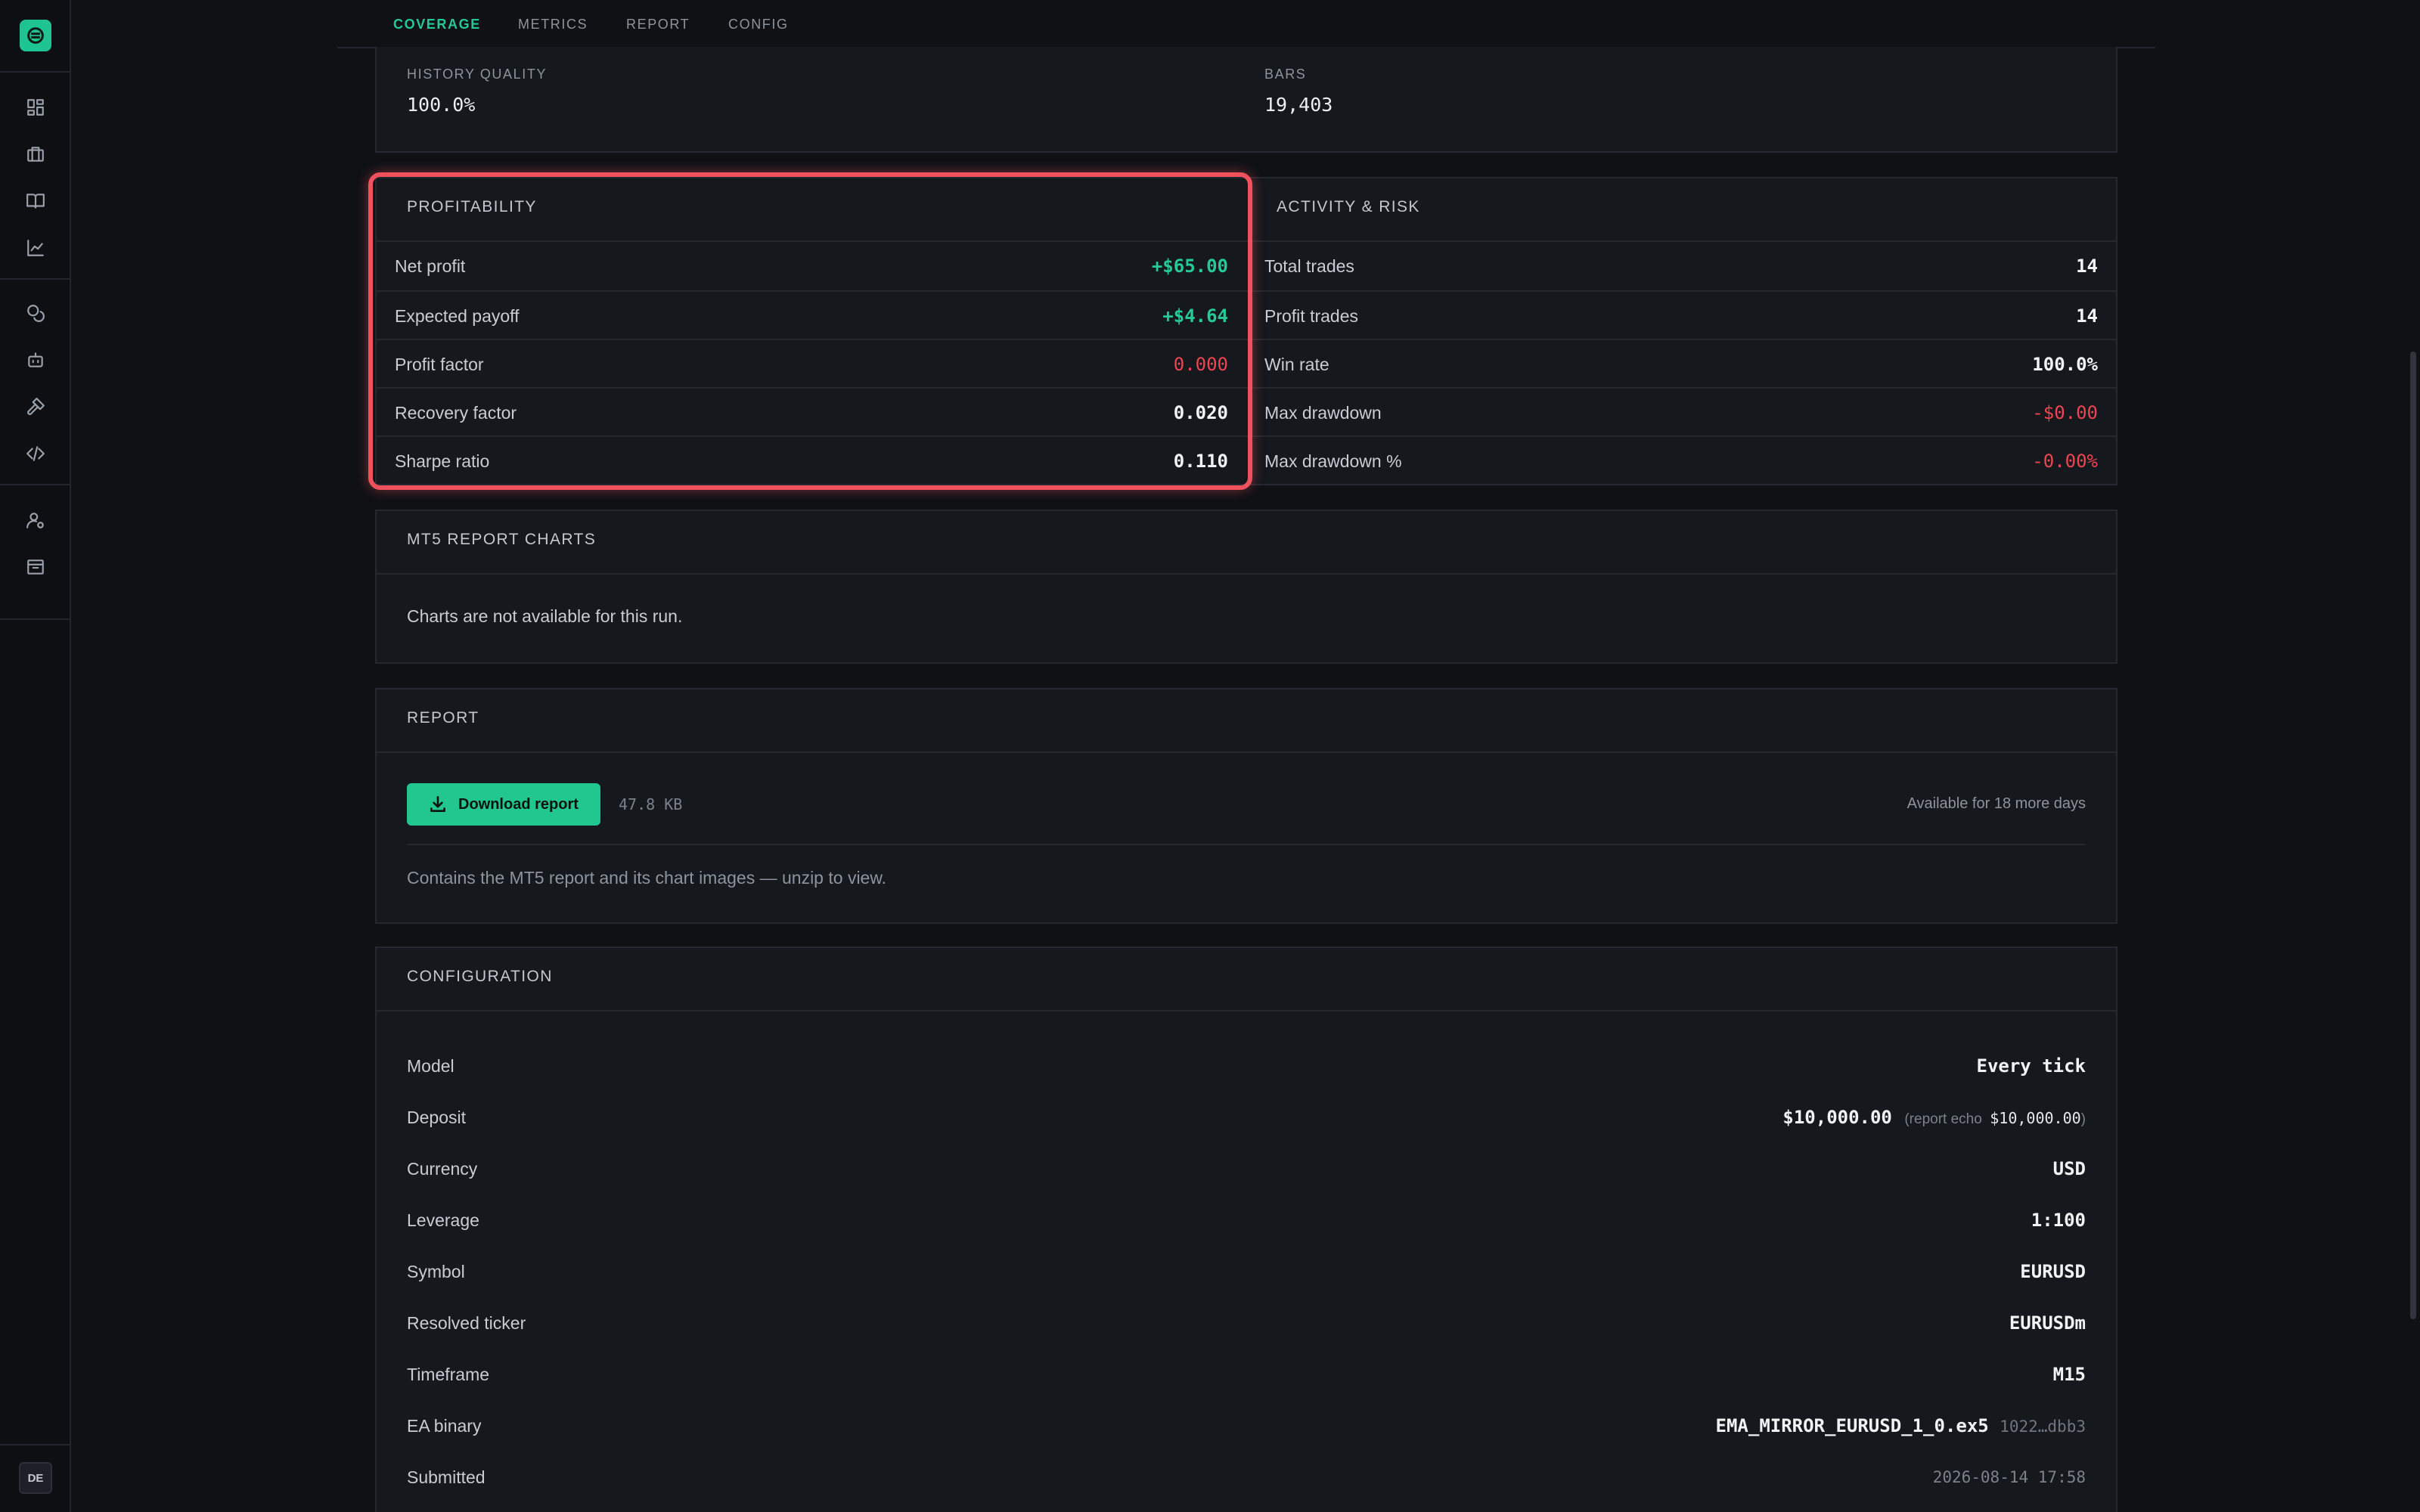  I want to click on config-value: M15, so click(2069, 1374).